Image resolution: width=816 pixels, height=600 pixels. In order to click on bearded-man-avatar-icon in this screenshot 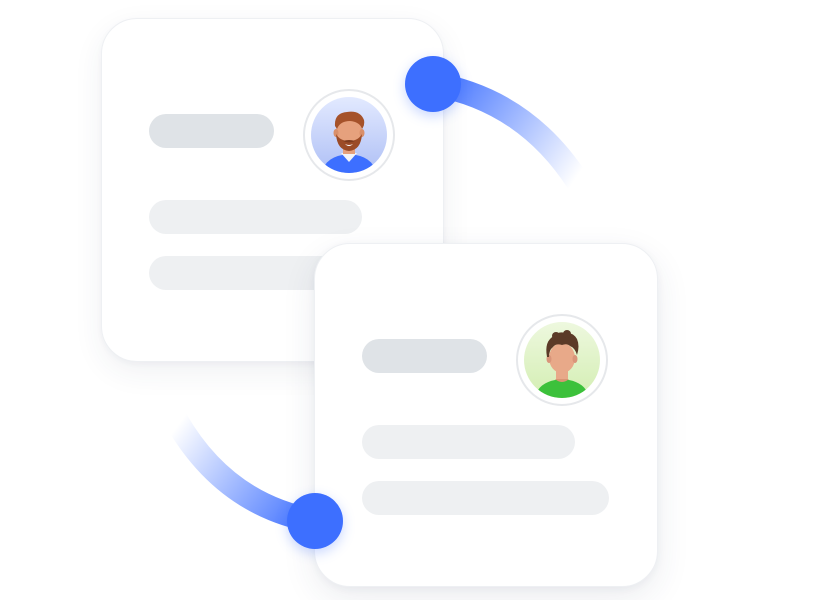, I will do `click(349, 135)`.